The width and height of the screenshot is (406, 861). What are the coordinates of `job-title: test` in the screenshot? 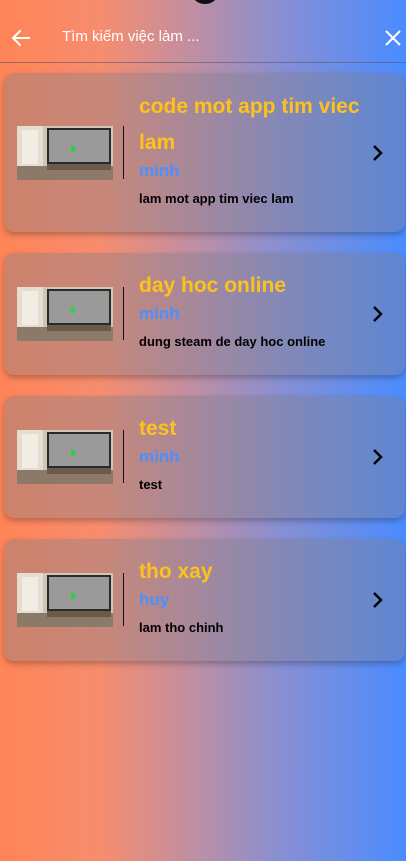 It's located at (158, 428).